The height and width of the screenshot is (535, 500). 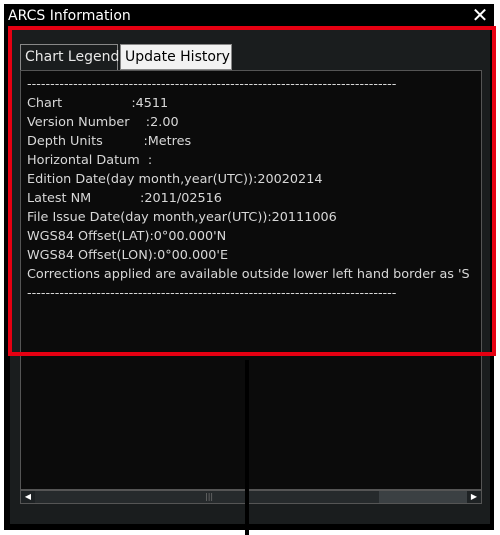 I want to click on scroll-left-icon: ◀, so click(x=28, y=497).